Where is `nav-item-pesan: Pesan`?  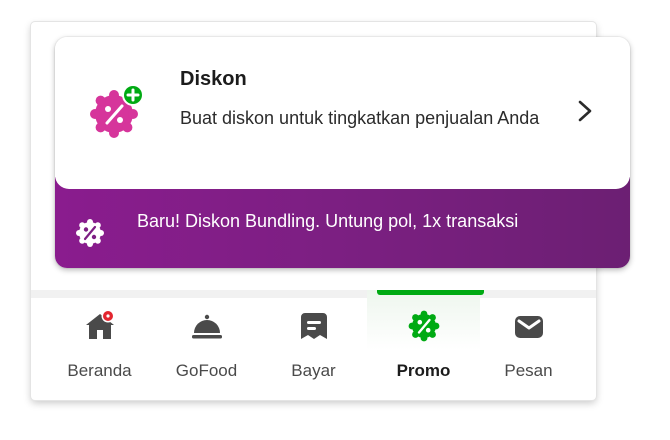 nav-item-pesan: Pesan is located at coordinates (528, 340).